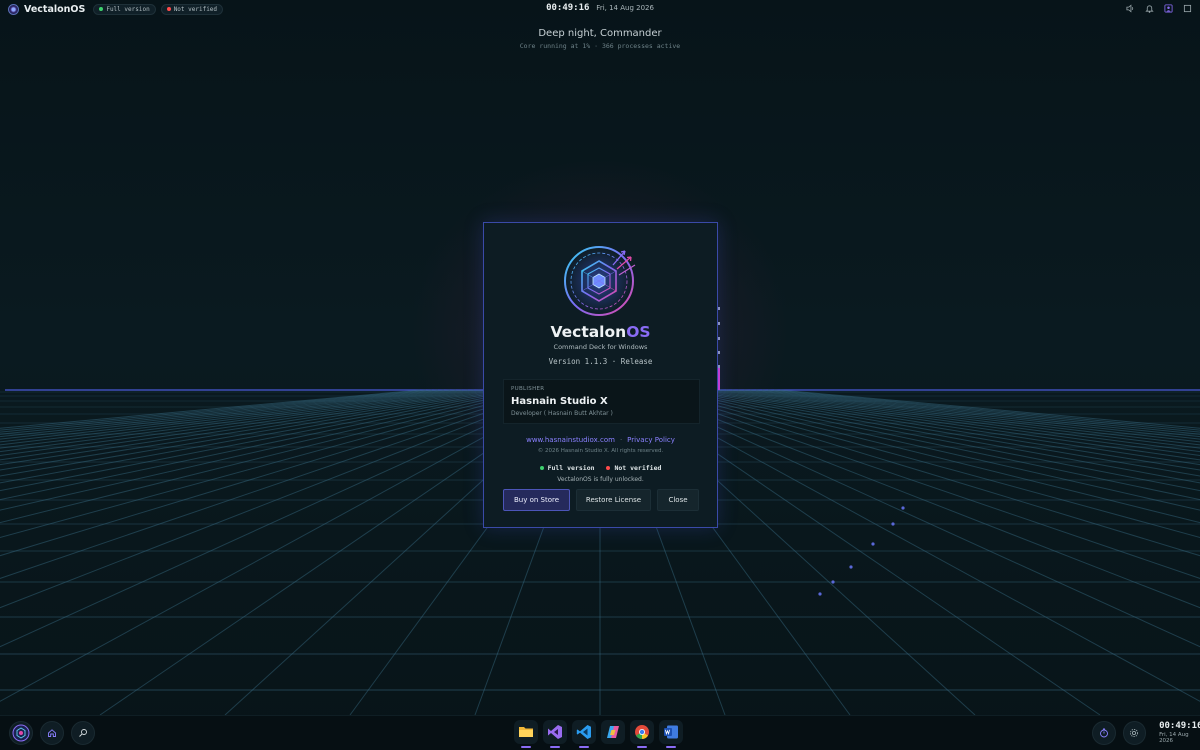  I want to click on buy-on-store-button: Buy on Store, so click(536, 500).